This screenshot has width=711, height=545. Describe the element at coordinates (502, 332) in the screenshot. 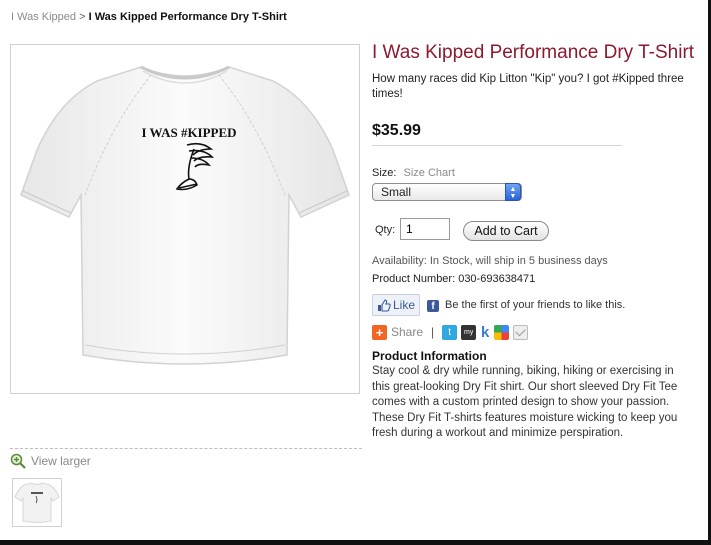

I see `google-icon` at that location.